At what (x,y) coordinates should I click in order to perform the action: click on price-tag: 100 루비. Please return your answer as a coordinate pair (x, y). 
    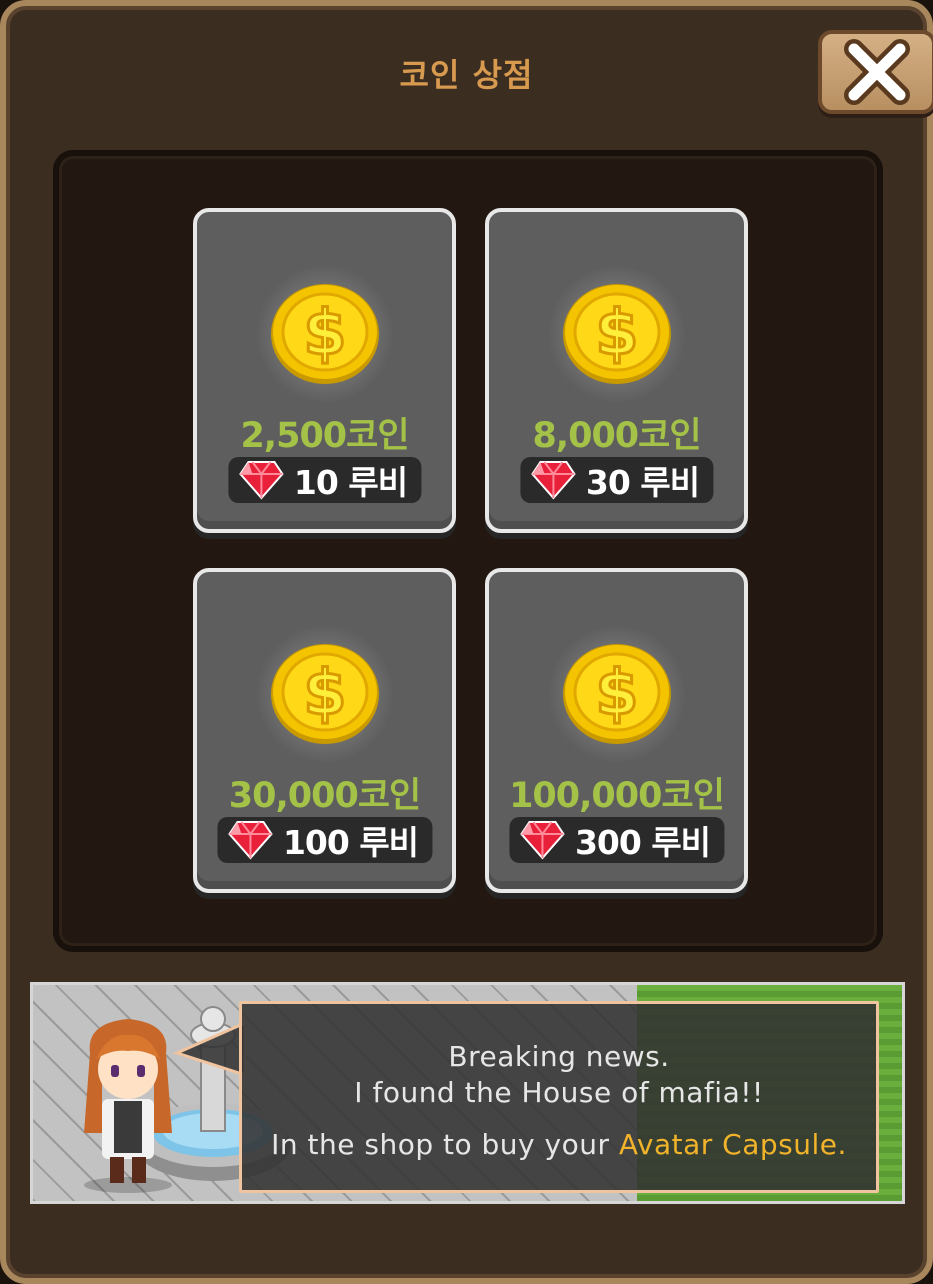
    Looking at the image, I should click on (324, 840).